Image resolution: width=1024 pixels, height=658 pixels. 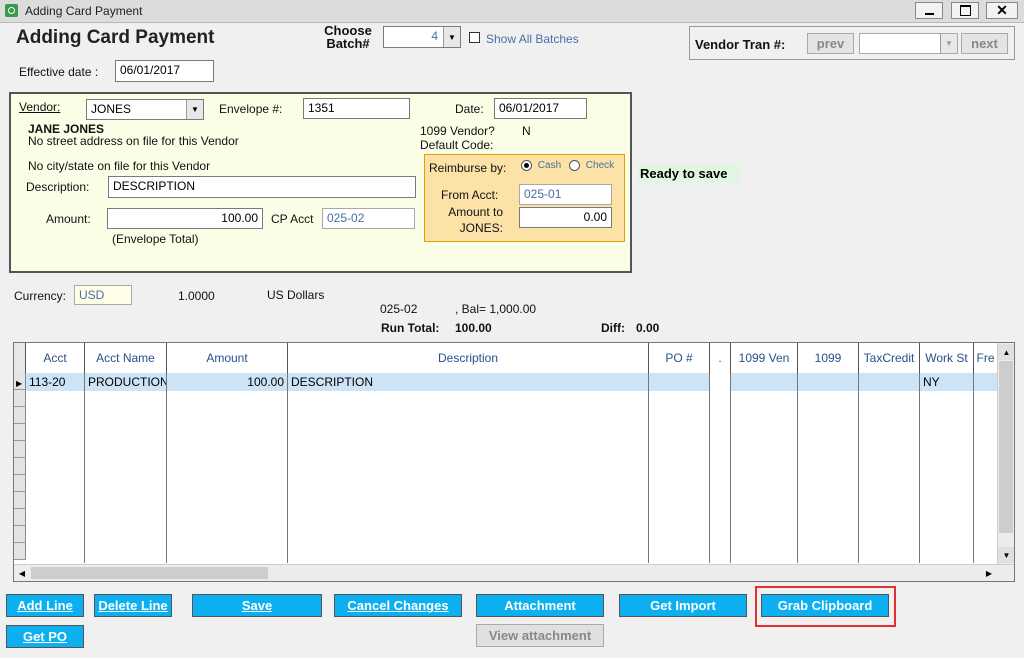 I want to click on cell-dot, so click(x=720, y=382).